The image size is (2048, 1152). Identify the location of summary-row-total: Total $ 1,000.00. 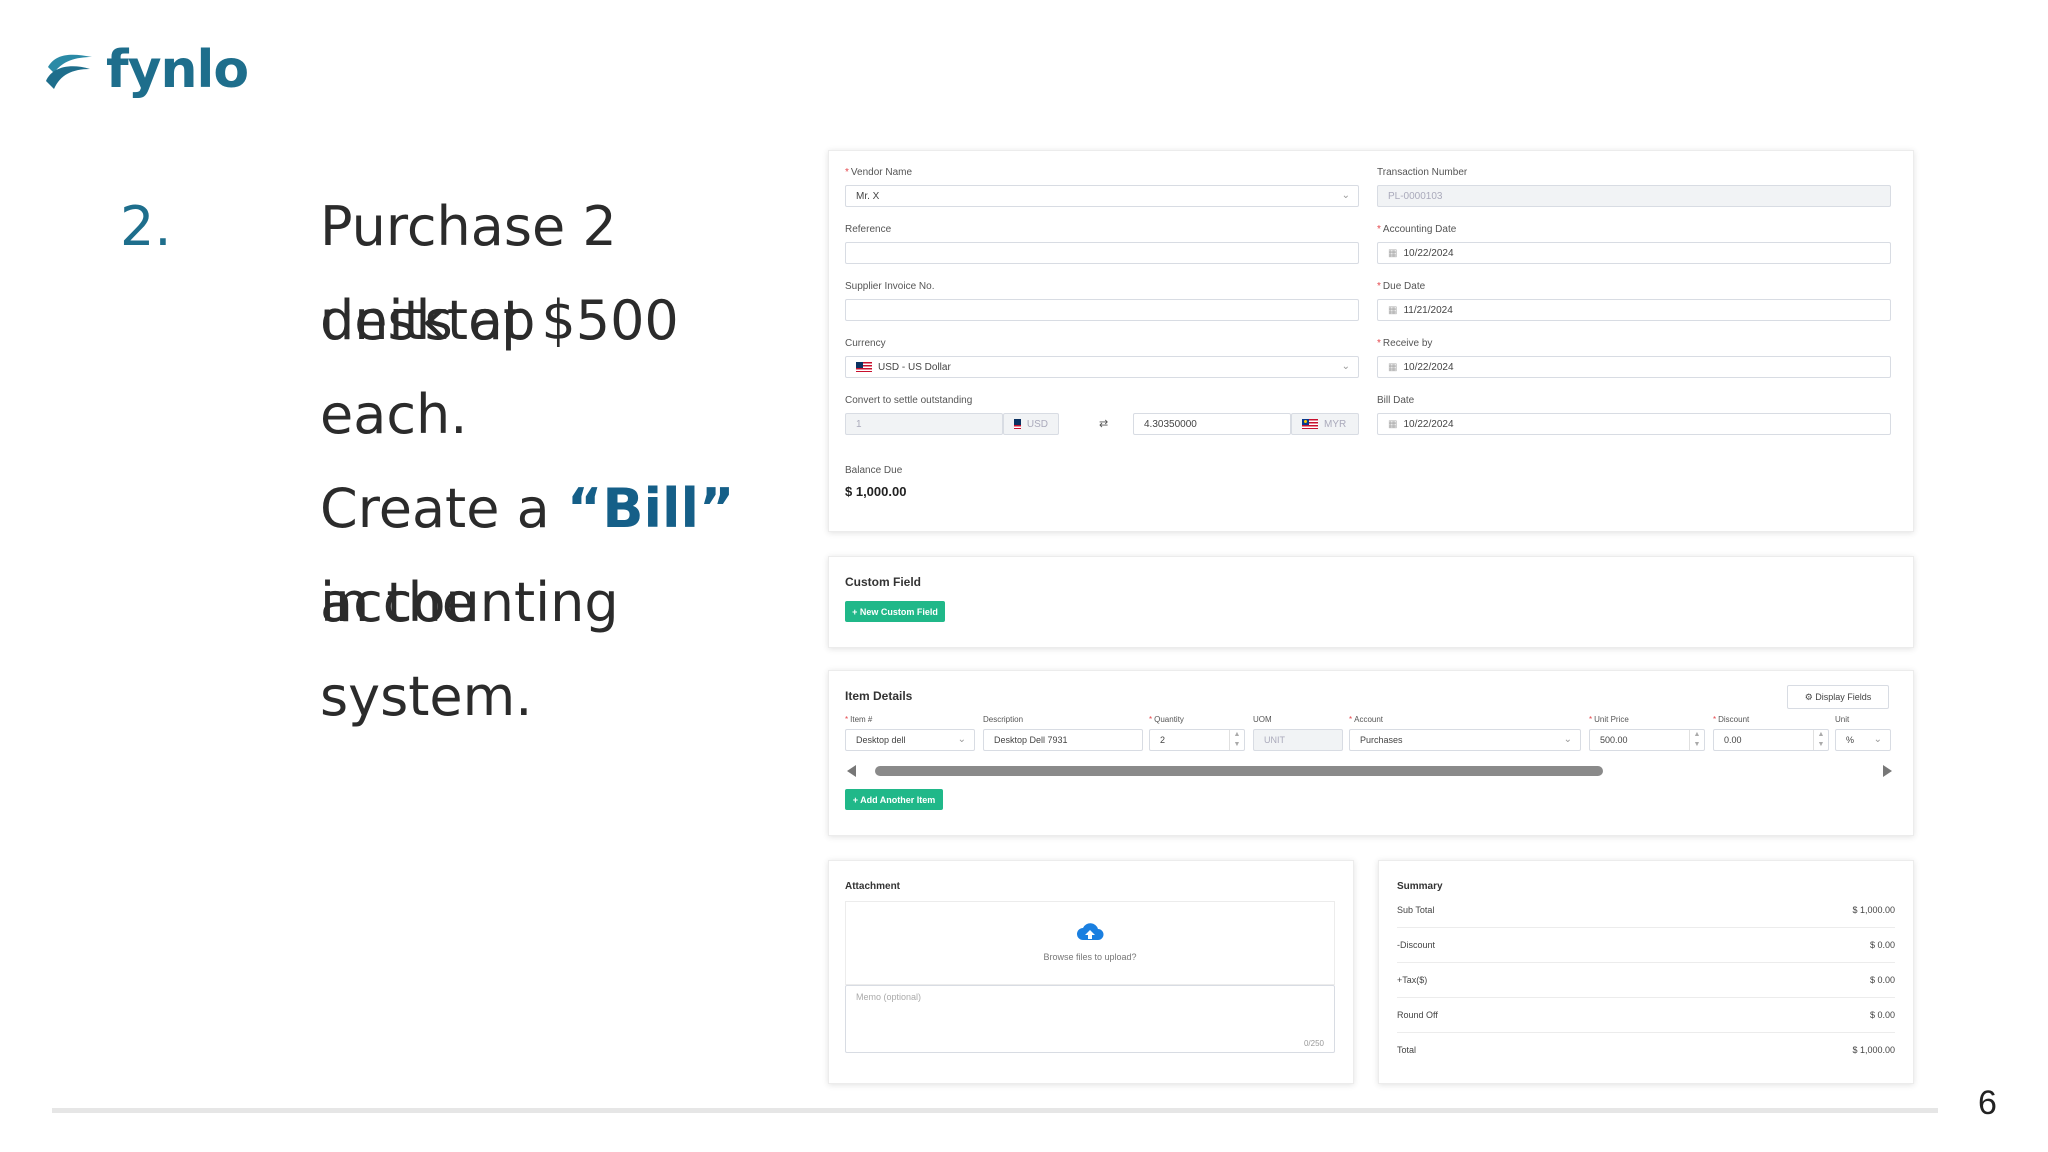
(1646, 1050).